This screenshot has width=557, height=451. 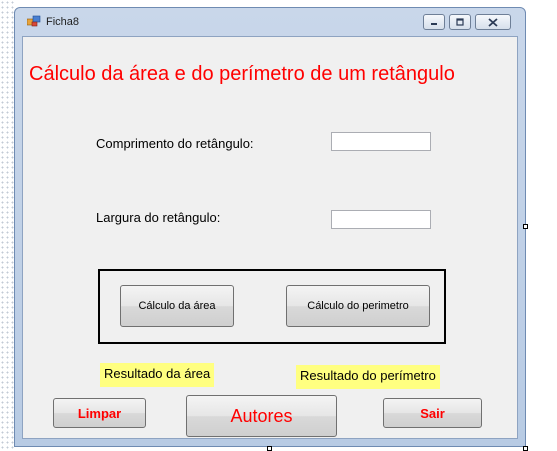 I want to click on authors-button: Autores, so click(x=261, y=416).